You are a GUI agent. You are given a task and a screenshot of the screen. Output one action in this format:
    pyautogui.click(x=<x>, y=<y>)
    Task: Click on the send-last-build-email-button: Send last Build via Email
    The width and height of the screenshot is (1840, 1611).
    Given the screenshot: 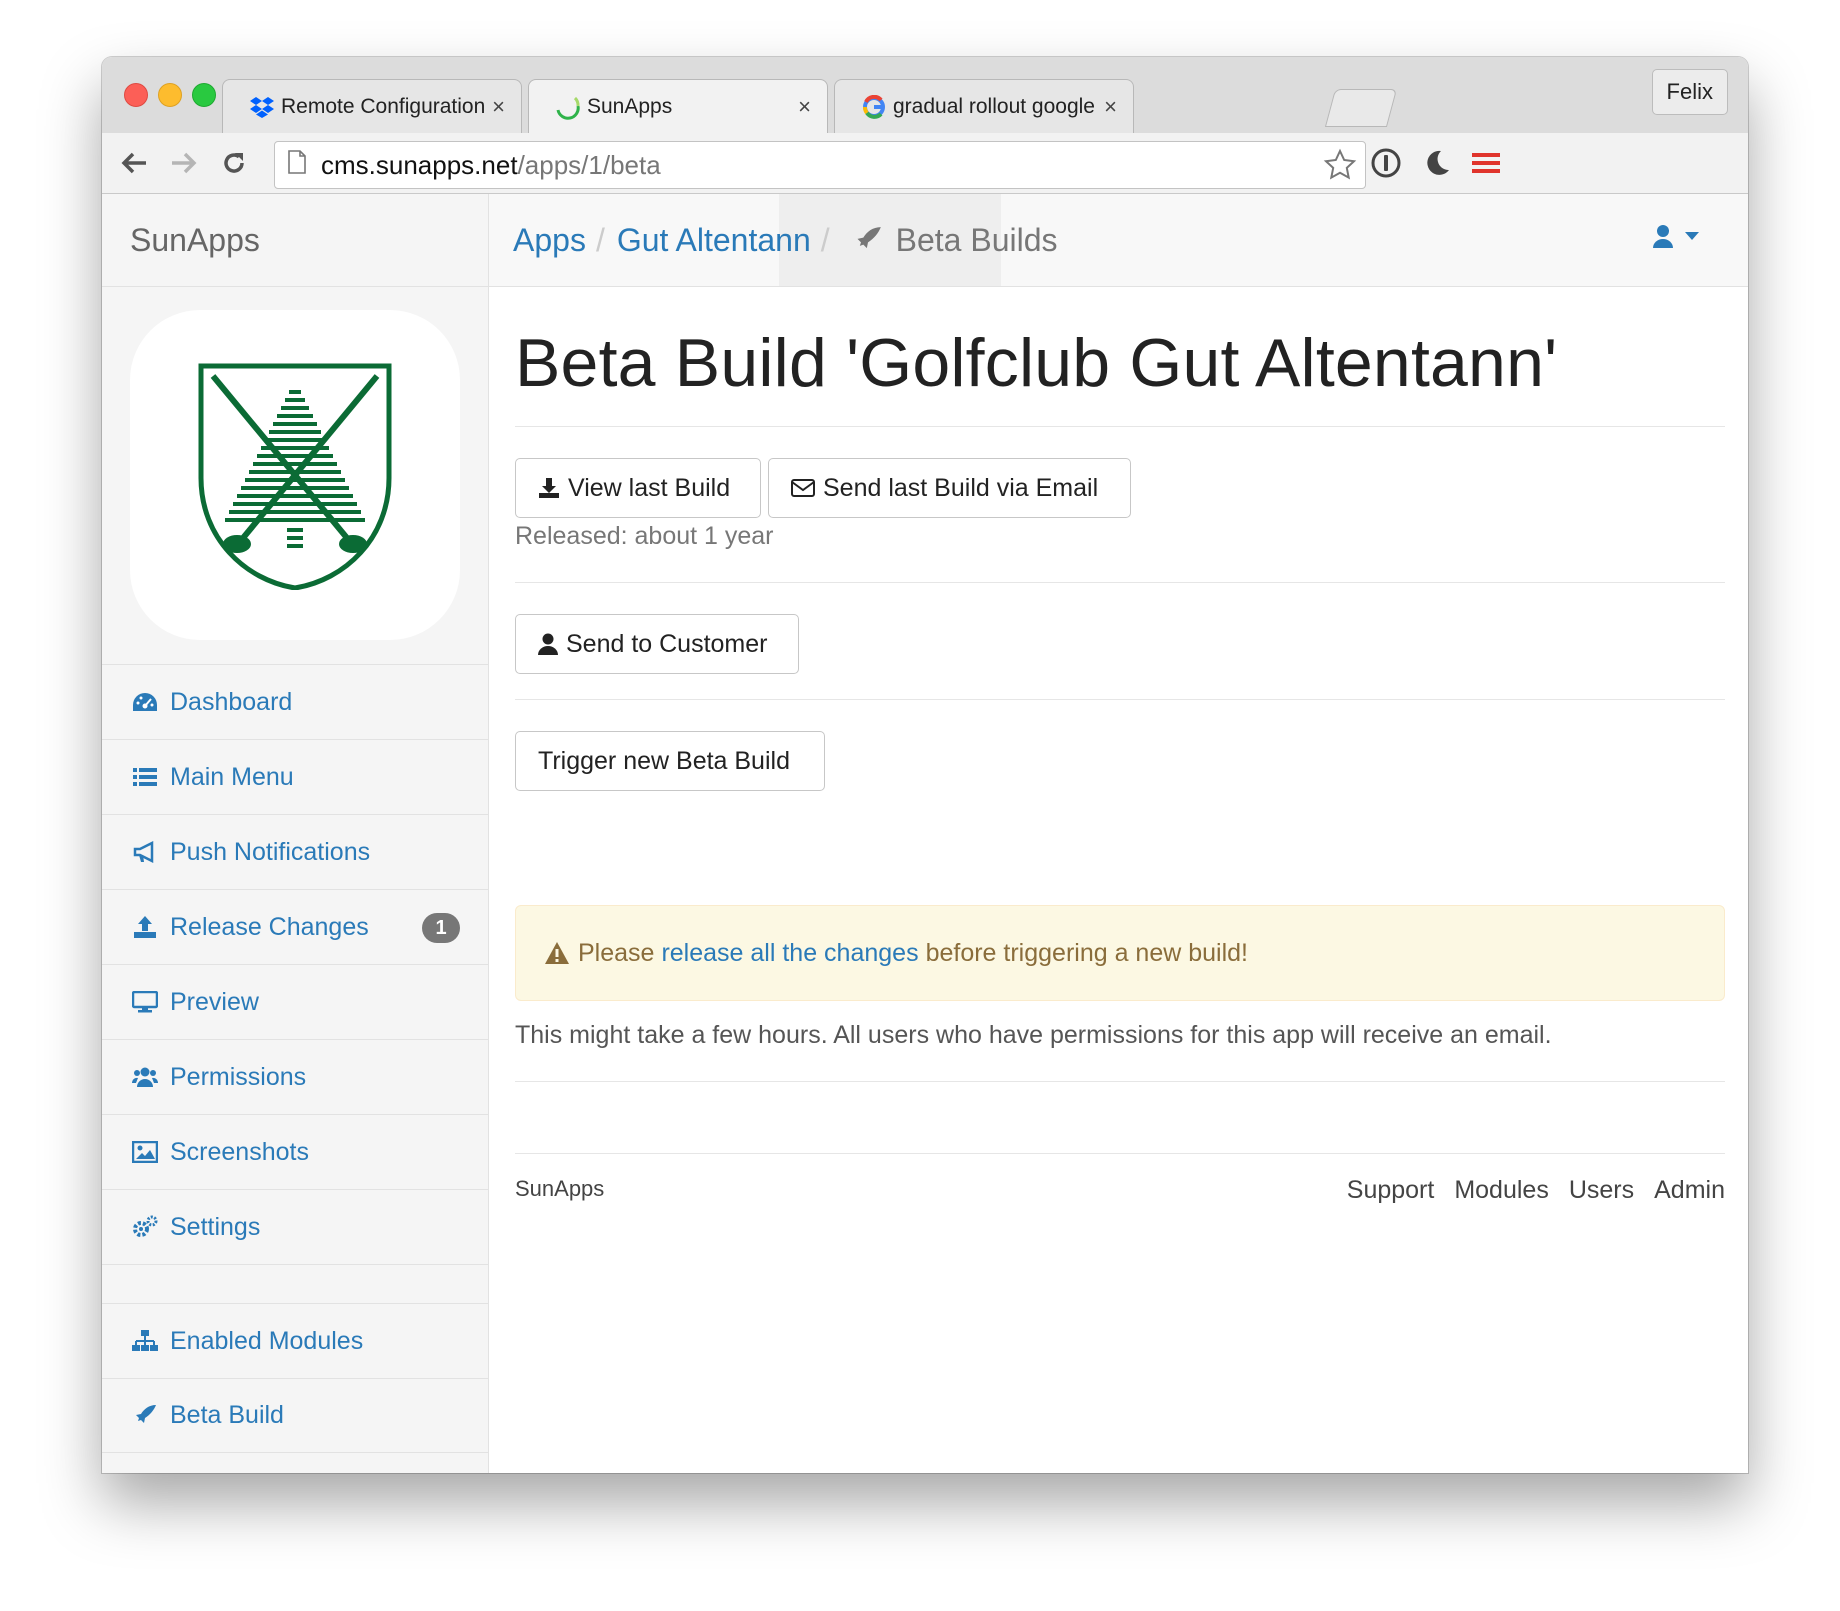 What is the action you would take?
    pyautogui.click(x=949, y=488)
    